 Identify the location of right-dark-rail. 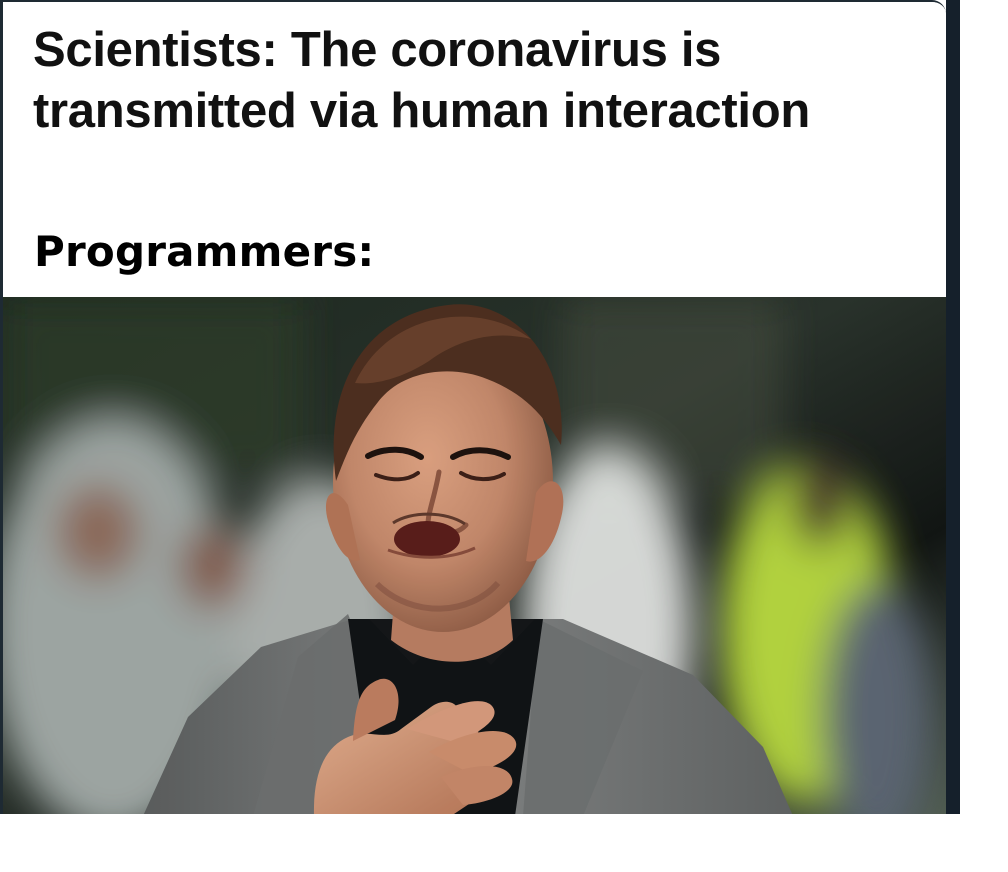
(953, 407).